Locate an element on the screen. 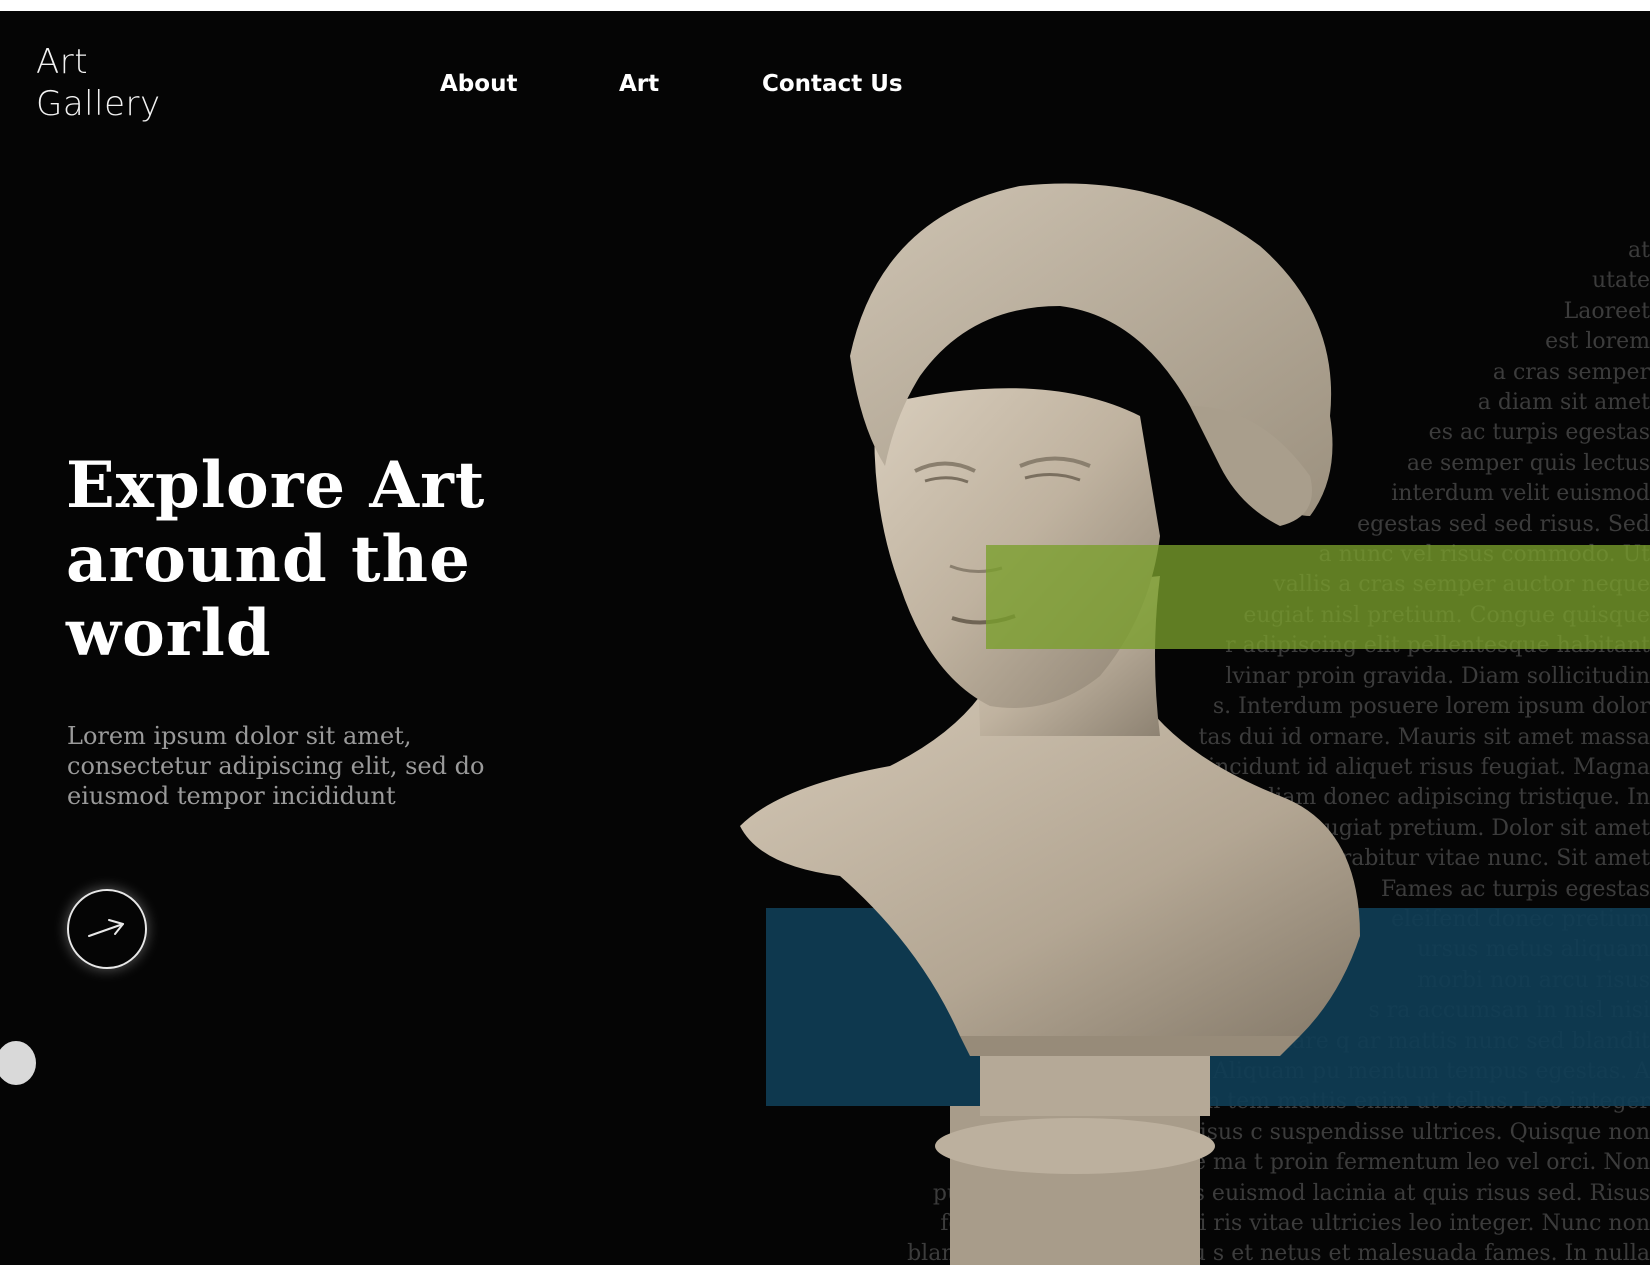  logo-line-1: Art is located at coordinates (62, 62).